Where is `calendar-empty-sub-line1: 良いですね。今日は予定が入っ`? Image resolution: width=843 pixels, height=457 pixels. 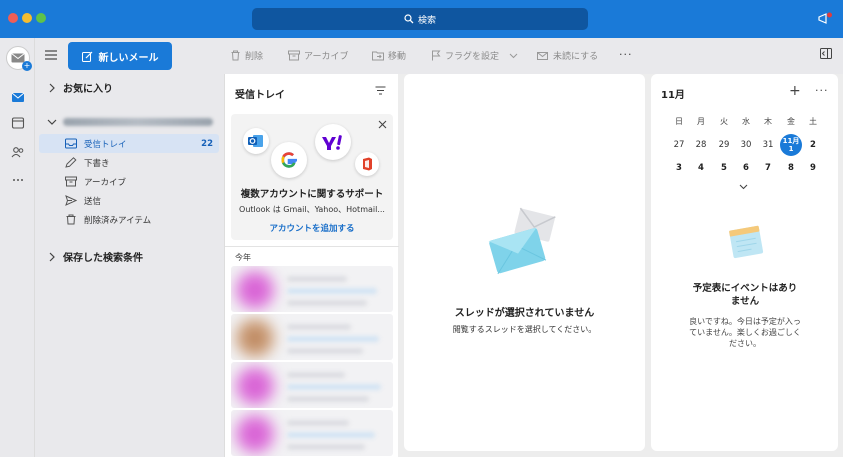
calendar-empty-sub-line1: 良いですね。今日は予定が入っ is located at coordinates (745, 321).